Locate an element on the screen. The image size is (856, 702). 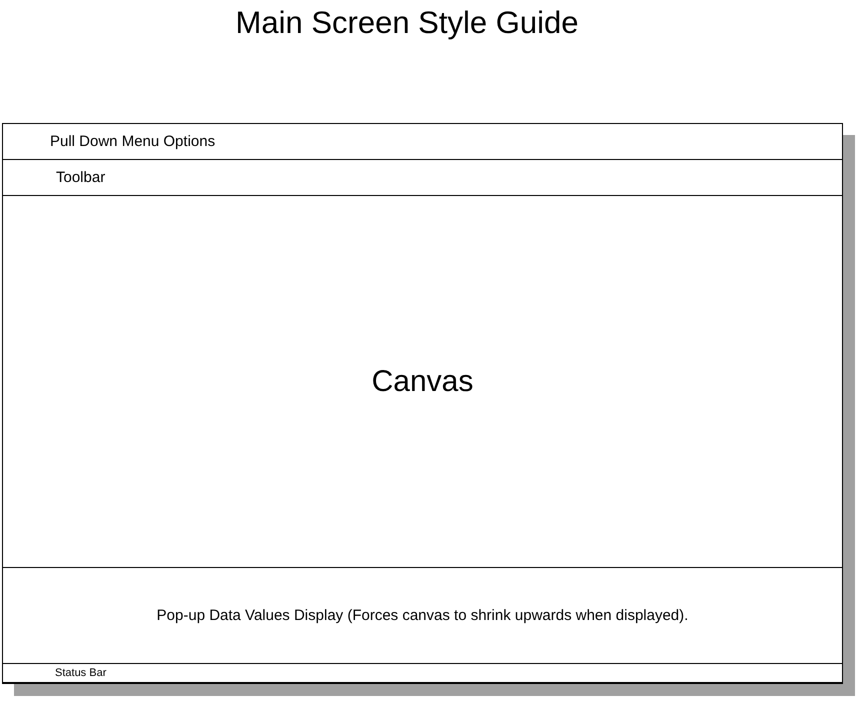
popup-display-label: Pop-up Data Values Display (Forces canvas to shrink upwards when displayed). is located at coordinates (422, 615).